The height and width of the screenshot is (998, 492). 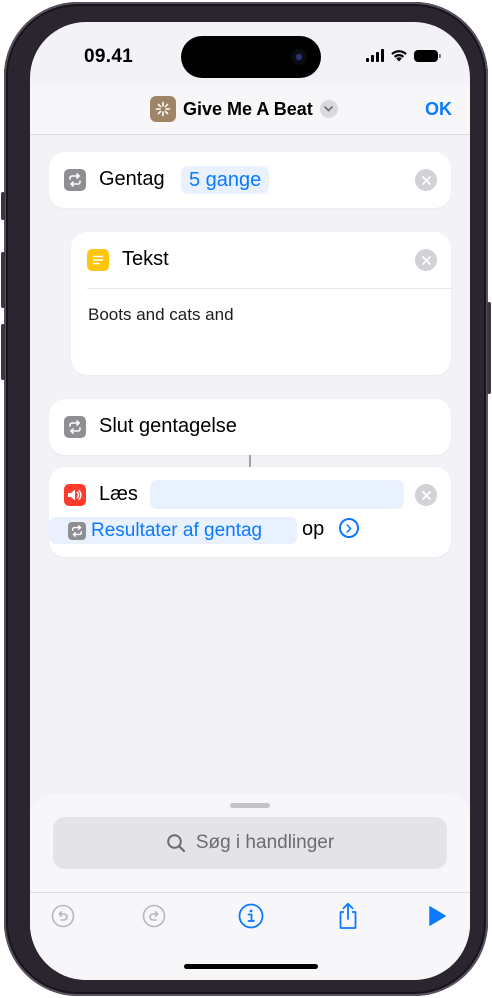 I want to click on repeat-label: Gentag, so click(x=132, y=179).